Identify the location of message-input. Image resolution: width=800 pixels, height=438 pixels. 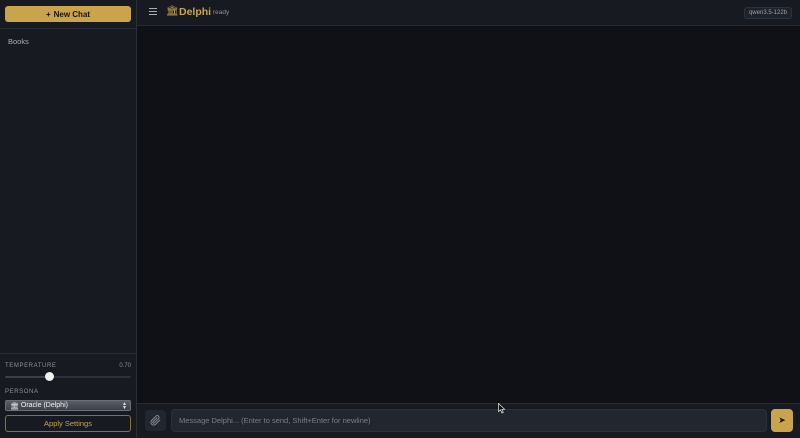
(469, 420).